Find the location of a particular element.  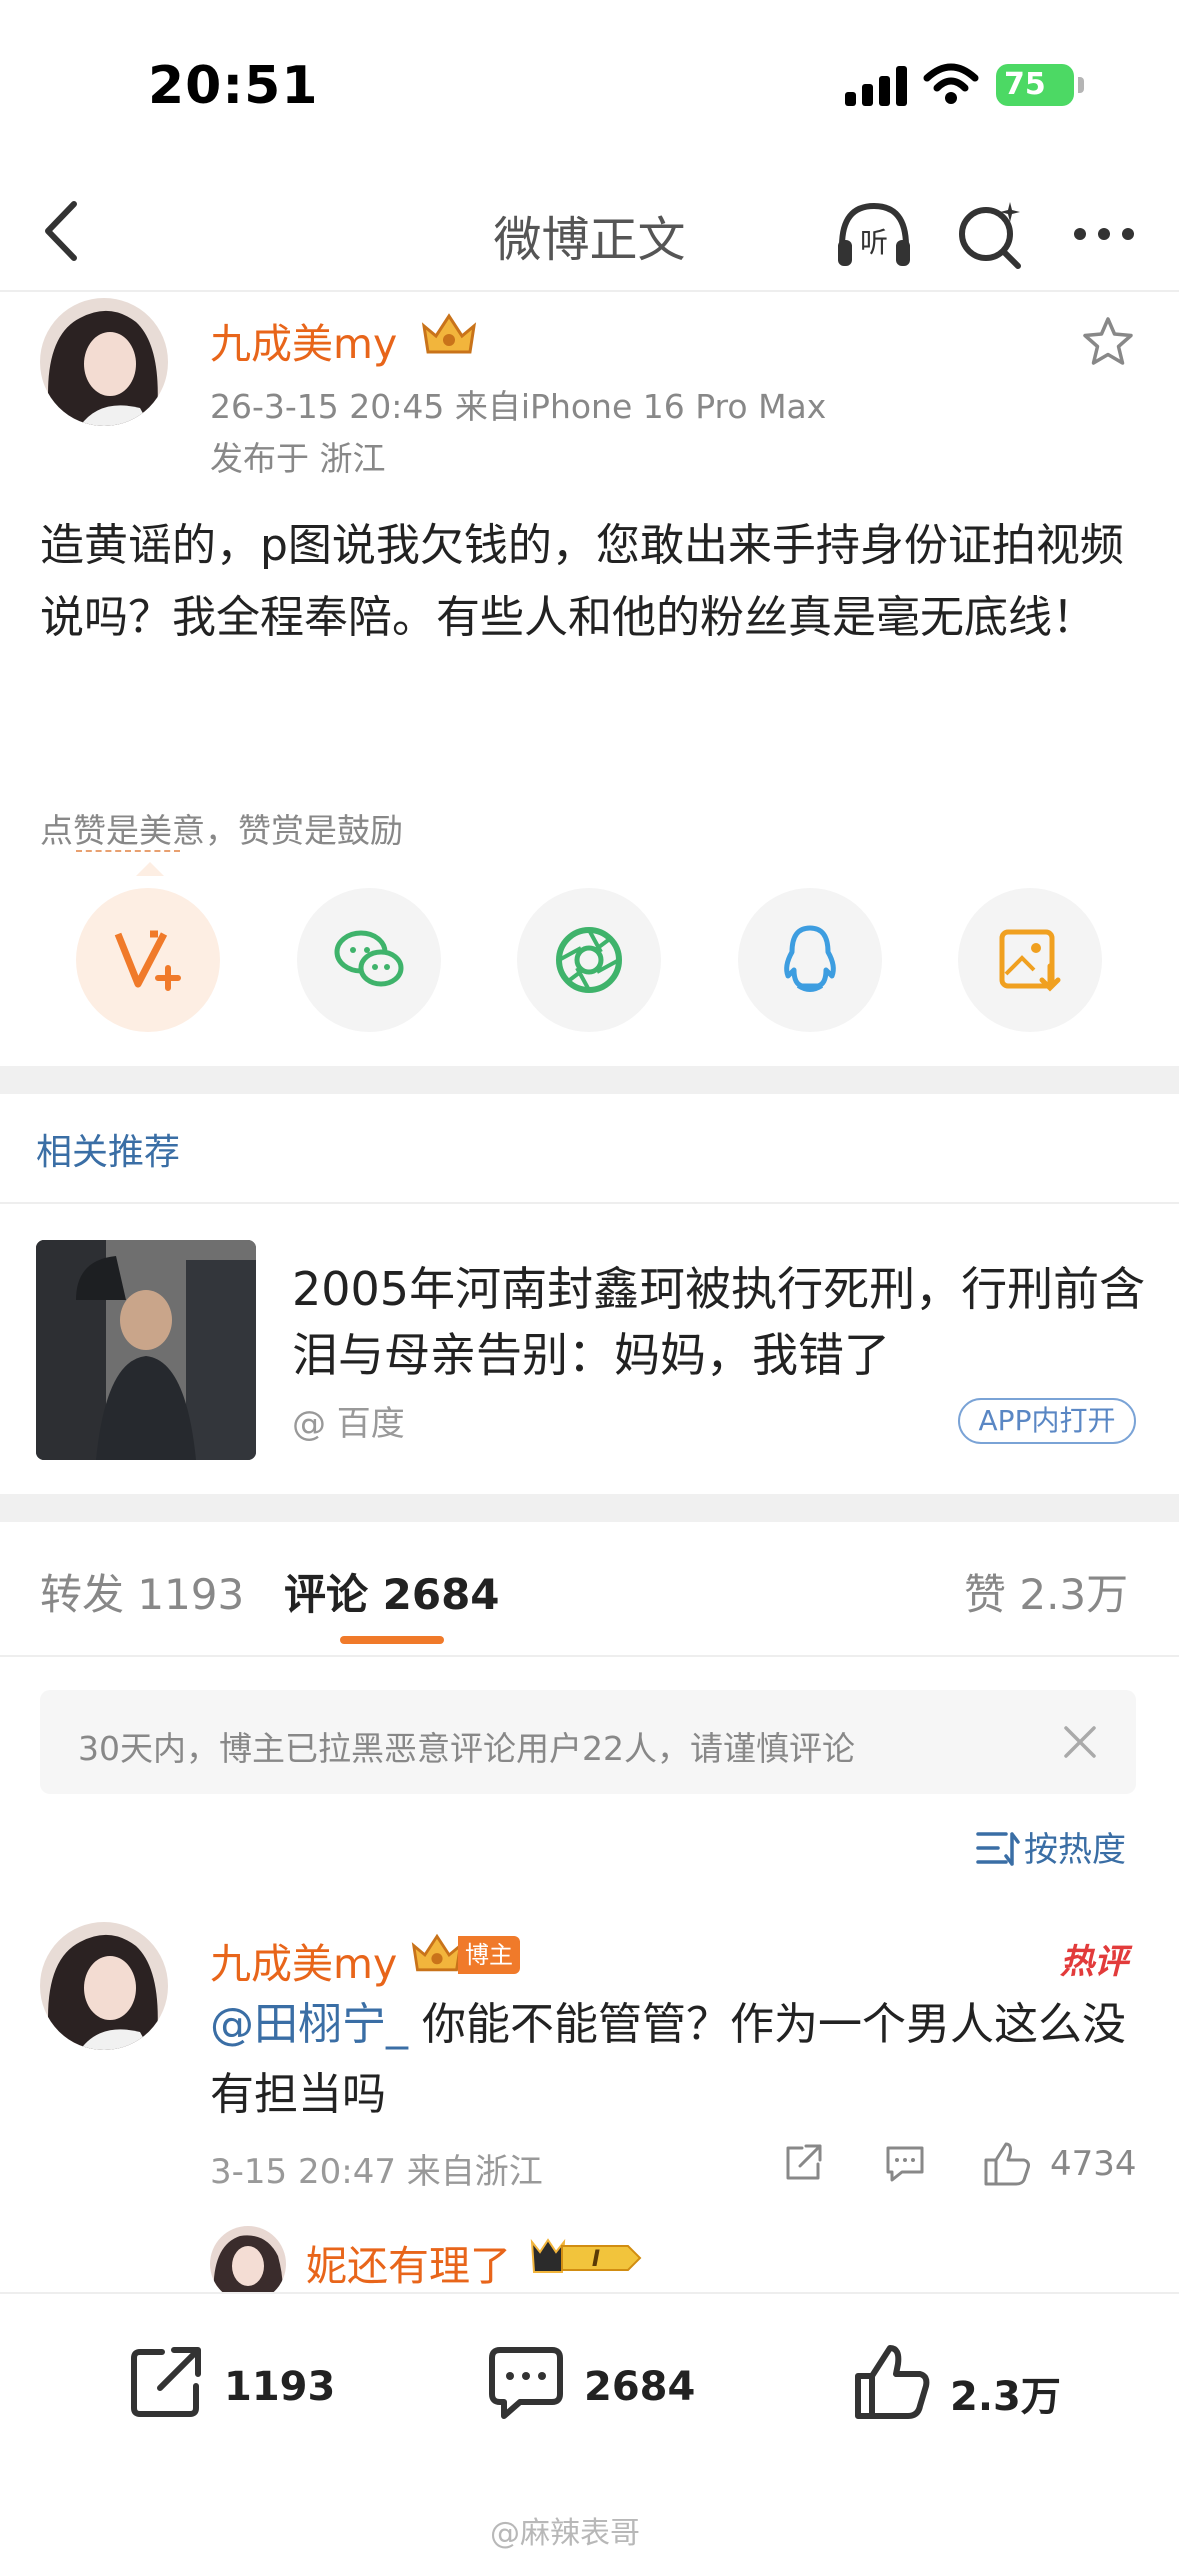

comment-count: 2684 is located at coordinates (639, 2387).